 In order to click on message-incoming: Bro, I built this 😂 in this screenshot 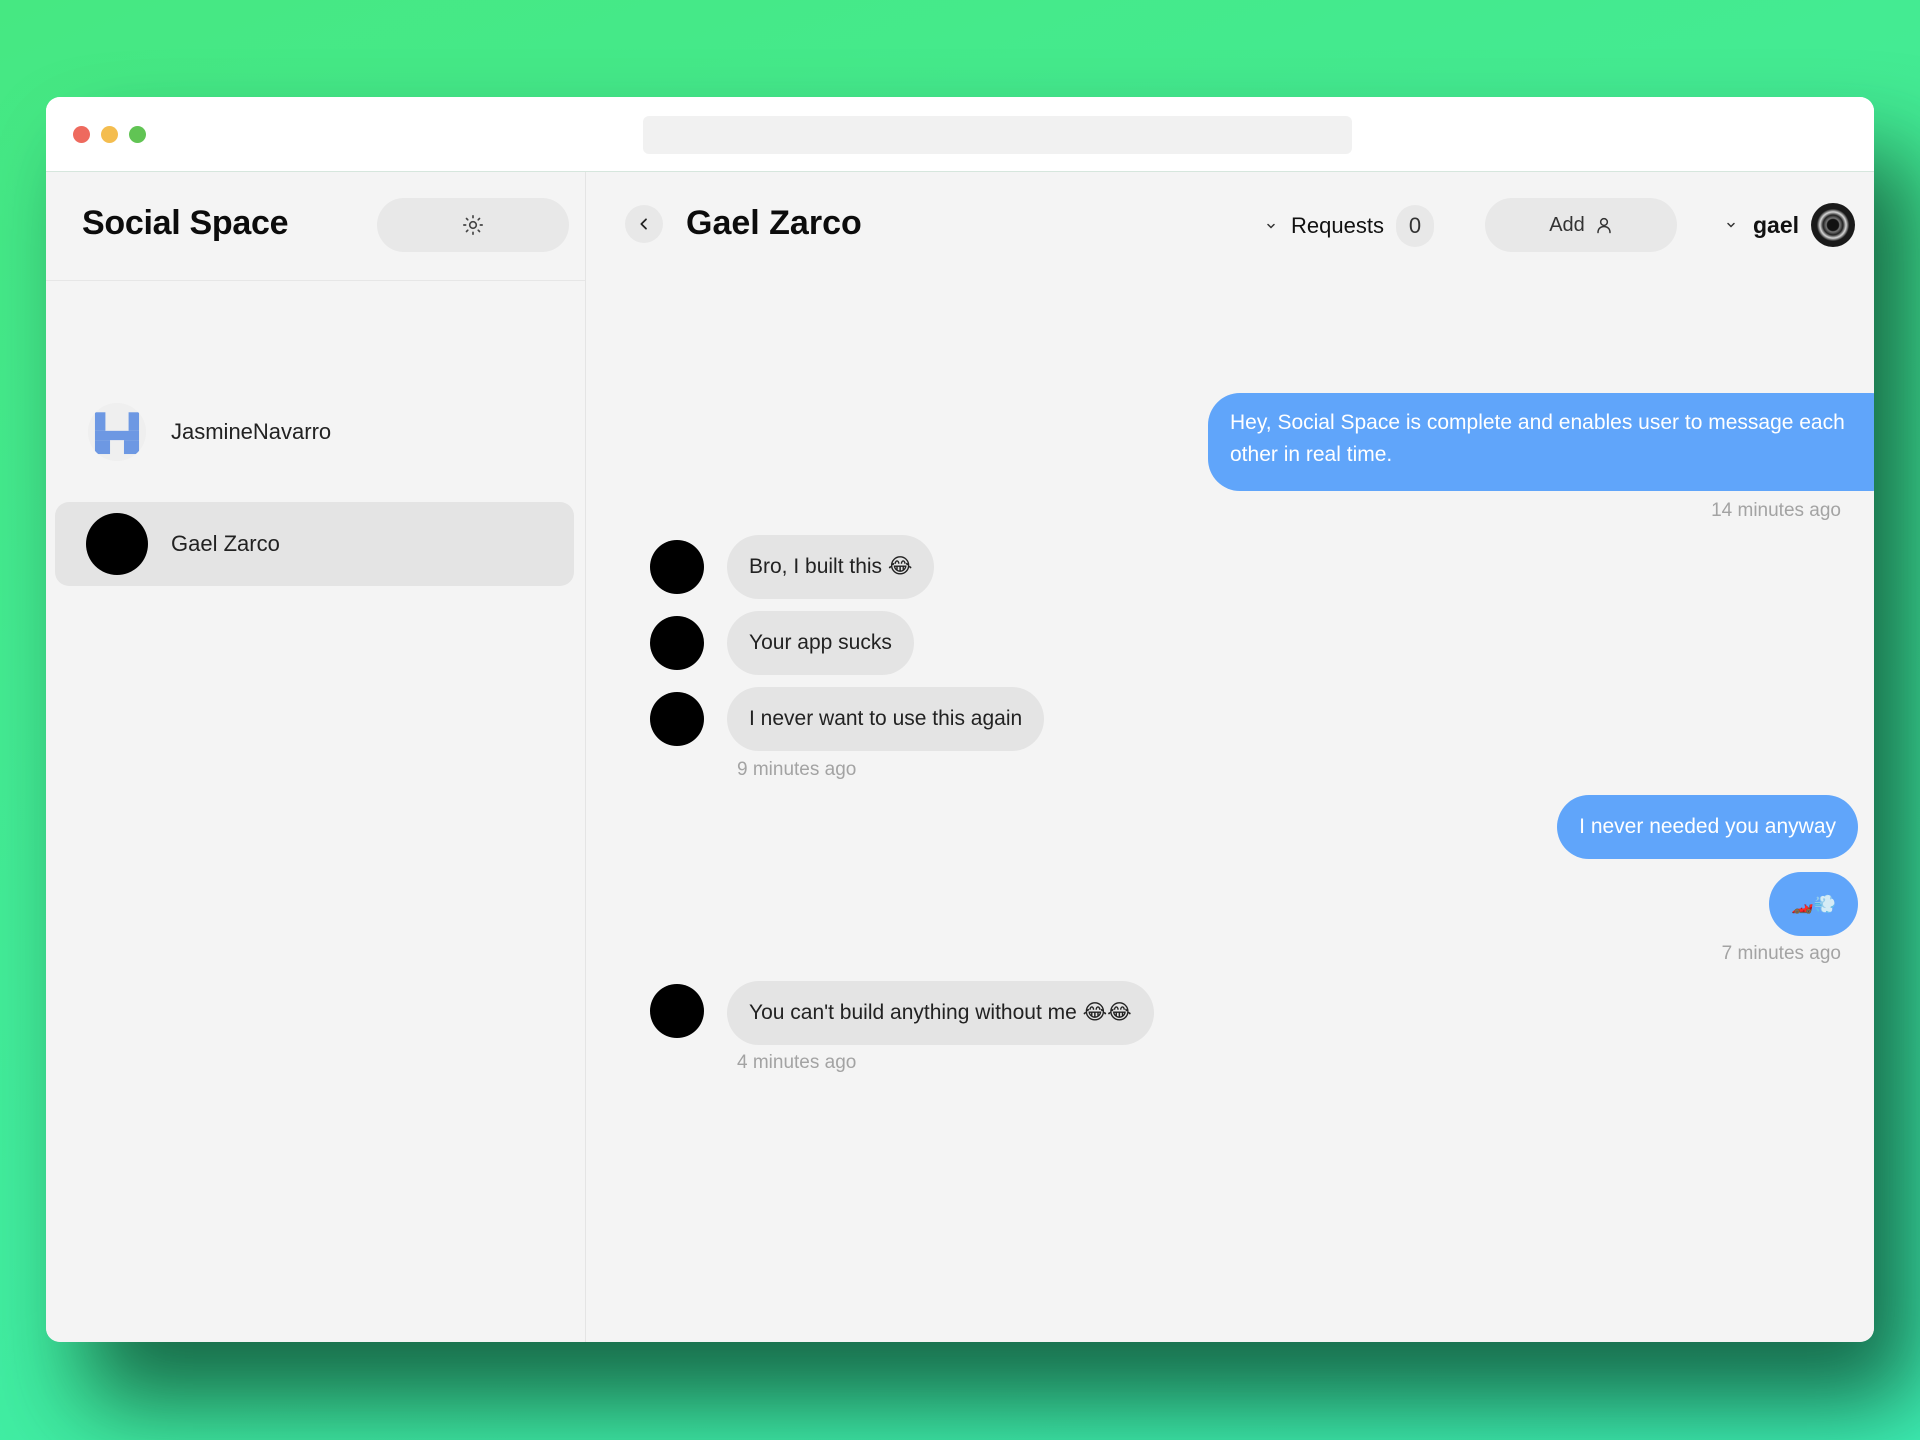, I will do `click(831, 567)`.